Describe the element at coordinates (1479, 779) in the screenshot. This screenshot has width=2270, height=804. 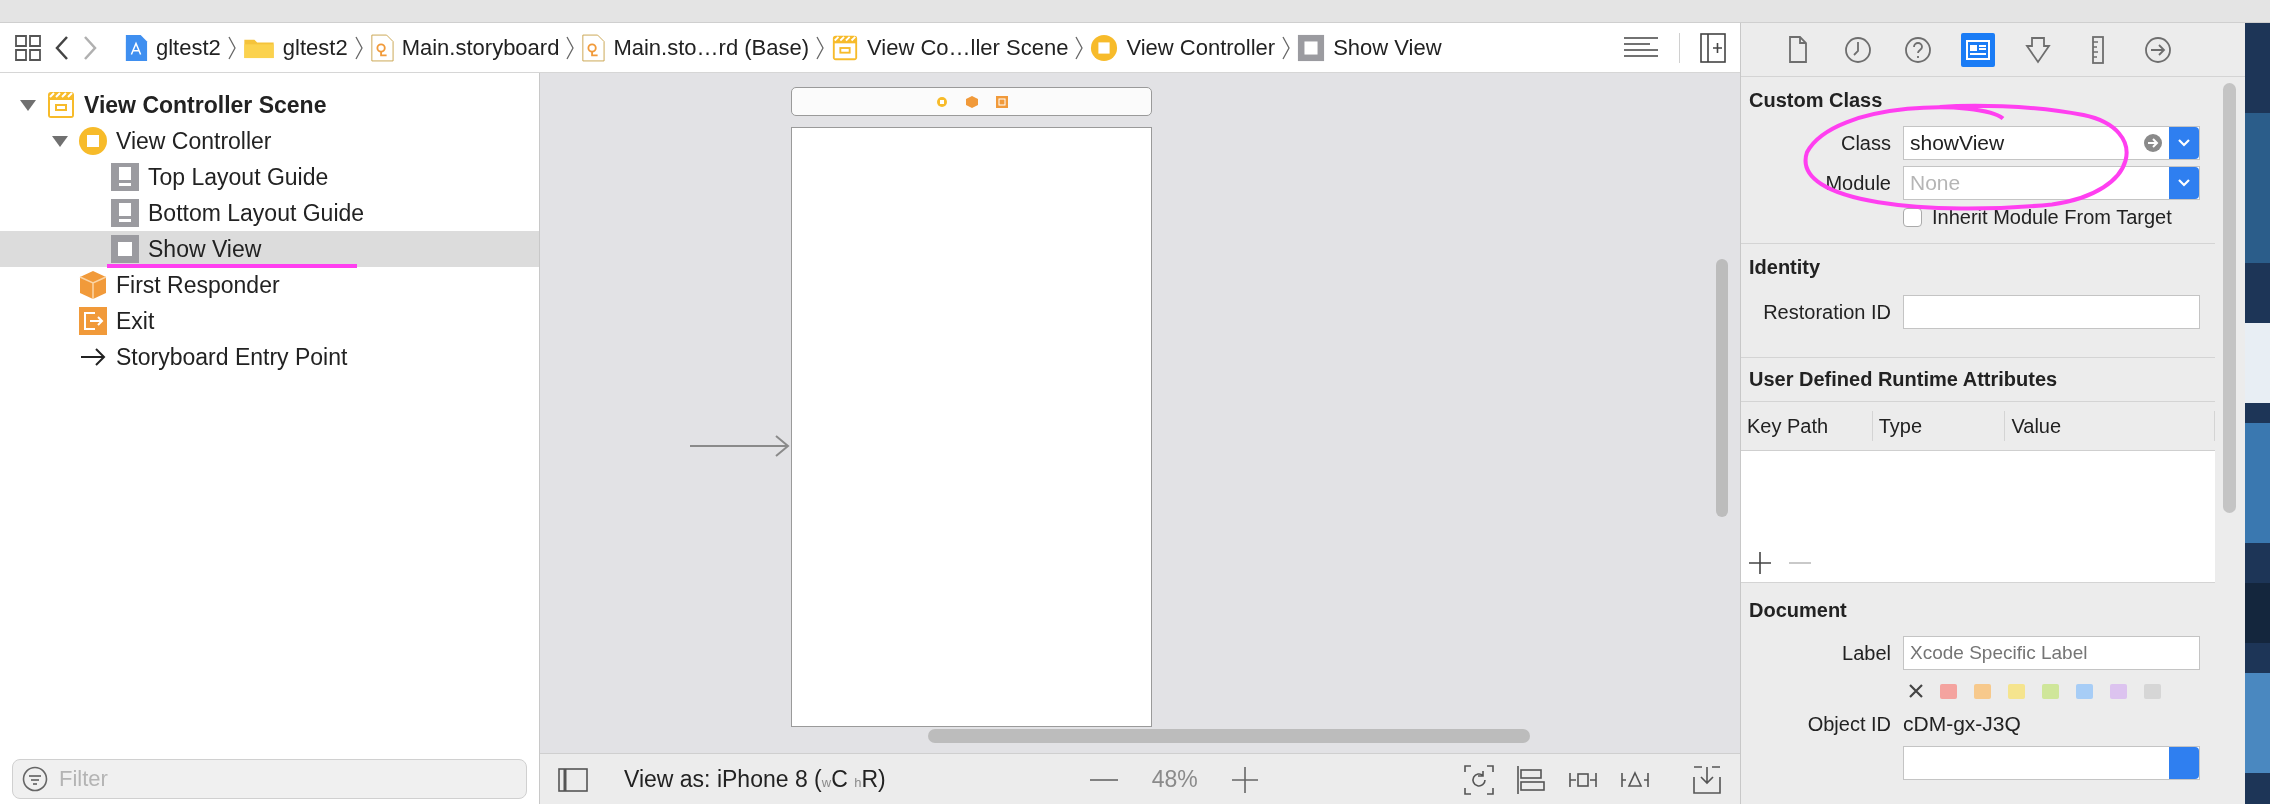
I see `refresh-icon` at that location.